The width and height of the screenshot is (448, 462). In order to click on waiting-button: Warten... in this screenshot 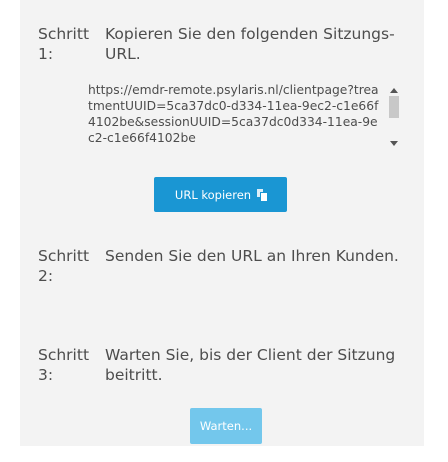, I will do `click(226, 426)`.